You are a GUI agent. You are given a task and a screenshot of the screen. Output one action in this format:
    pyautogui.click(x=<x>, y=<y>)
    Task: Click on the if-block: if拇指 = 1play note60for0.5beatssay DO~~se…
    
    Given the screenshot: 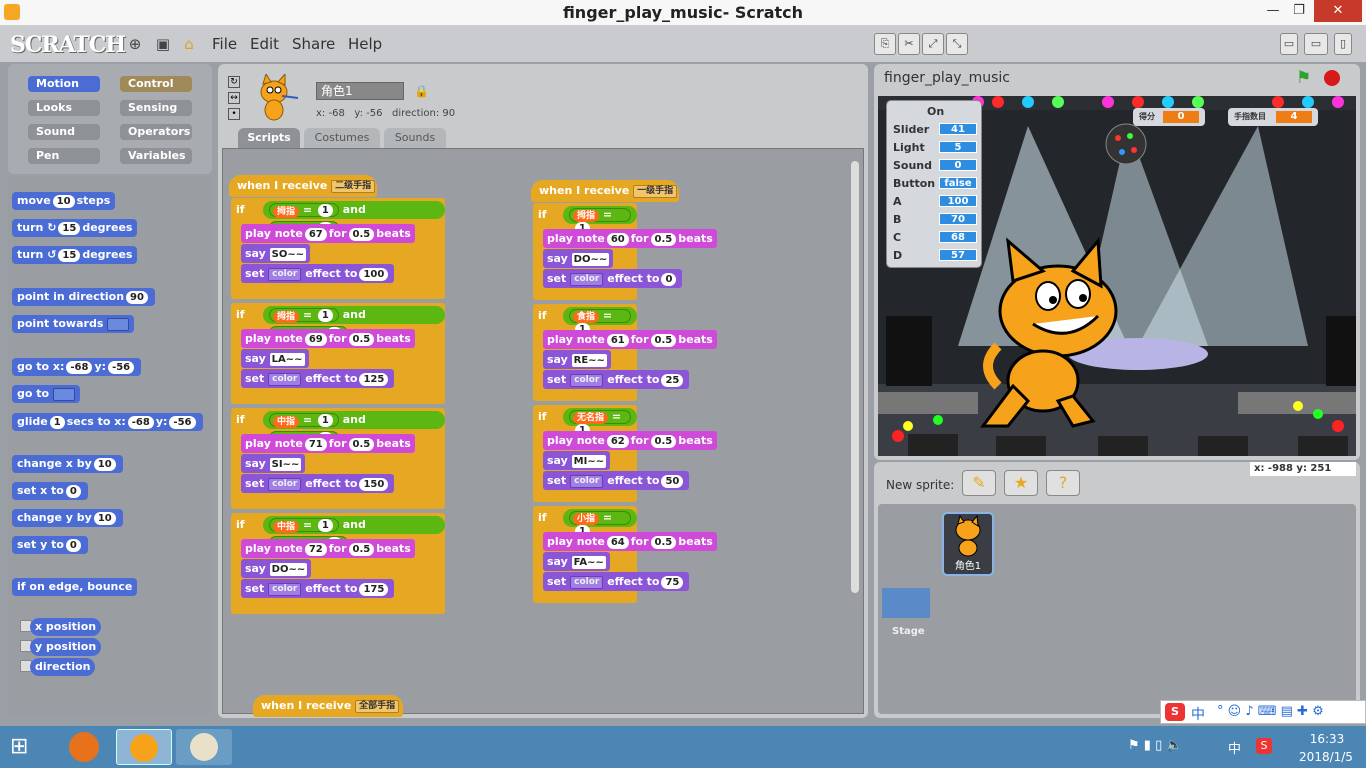 What is the action you would take?
    pyautogui.click(x=625, y=251)
    